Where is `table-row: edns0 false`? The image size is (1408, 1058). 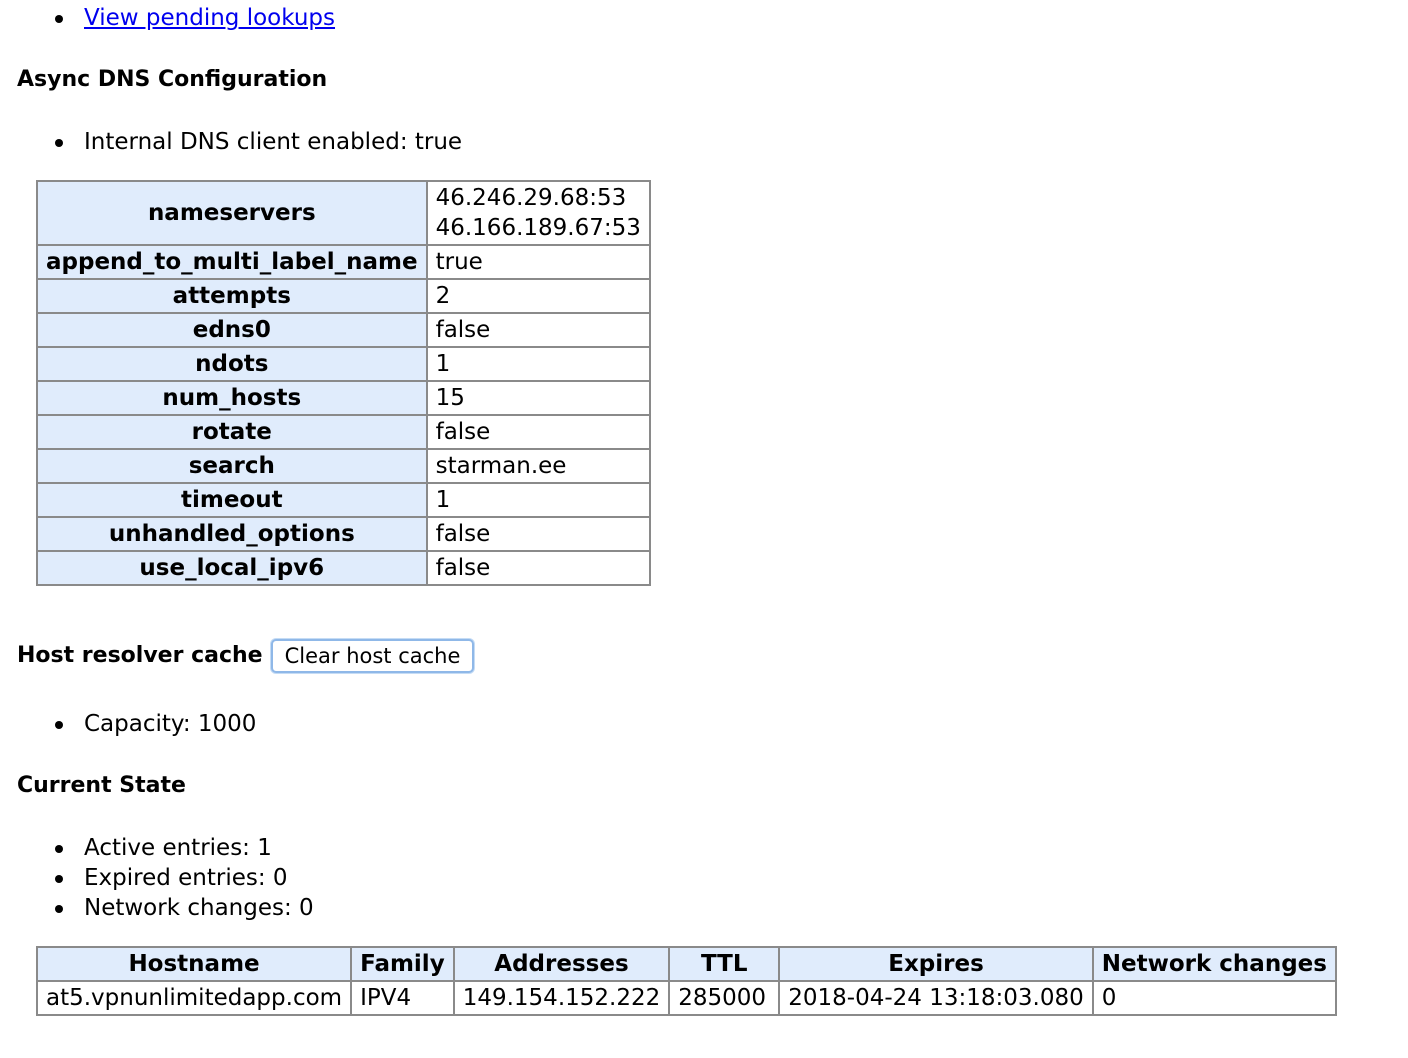 table-row: edns0 false is located at coordinates (343, 330).